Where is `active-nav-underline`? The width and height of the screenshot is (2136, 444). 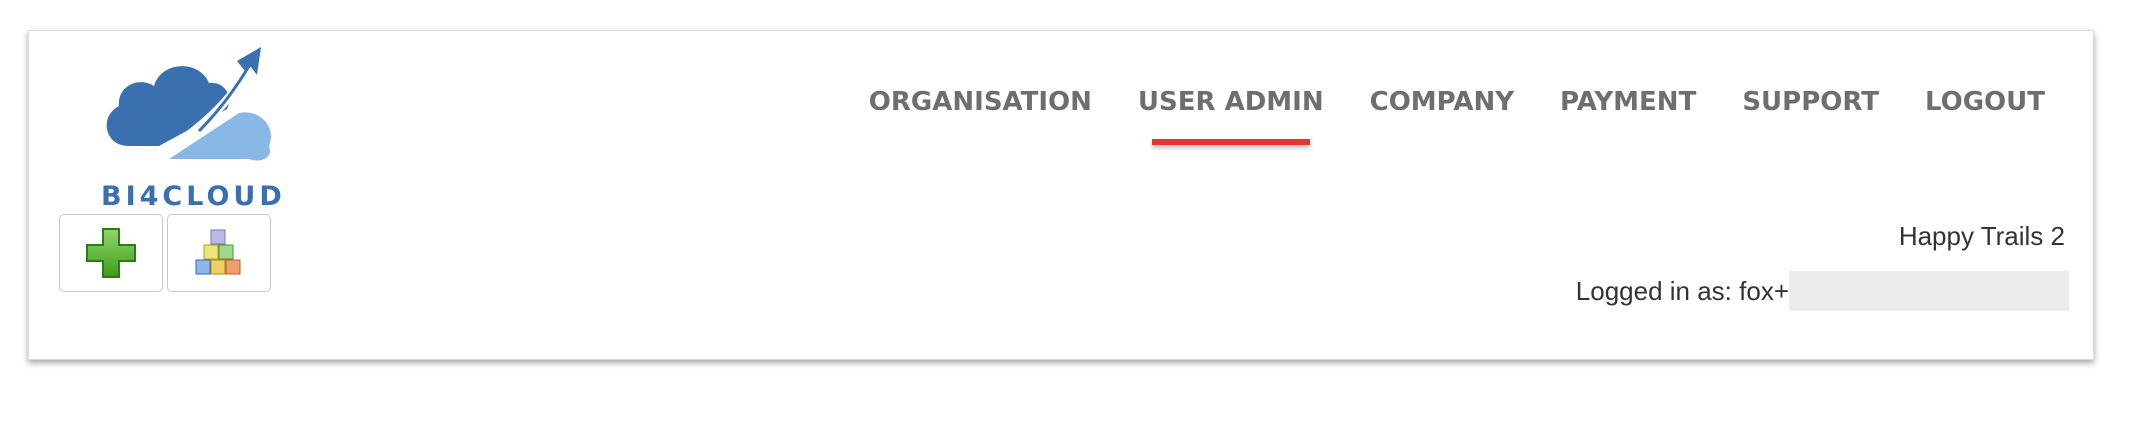
active-nav-underline is located at coordinates (1230, 142).